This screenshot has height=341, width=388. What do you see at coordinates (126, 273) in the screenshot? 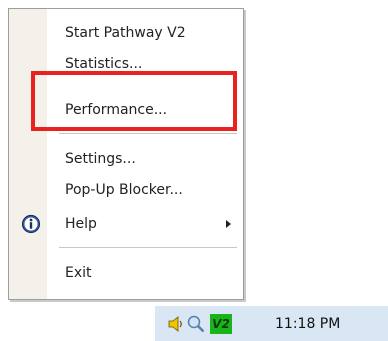
I see `menu-item-exit: Exit` at bounding box center [126, 273].